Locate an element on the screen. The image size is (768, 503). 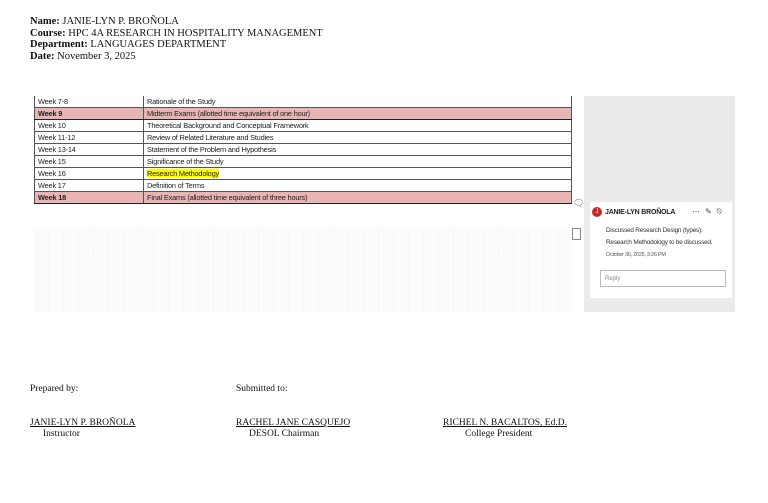
table-row: Week 17 Definition of Terms is located at coordinates (303, 185).